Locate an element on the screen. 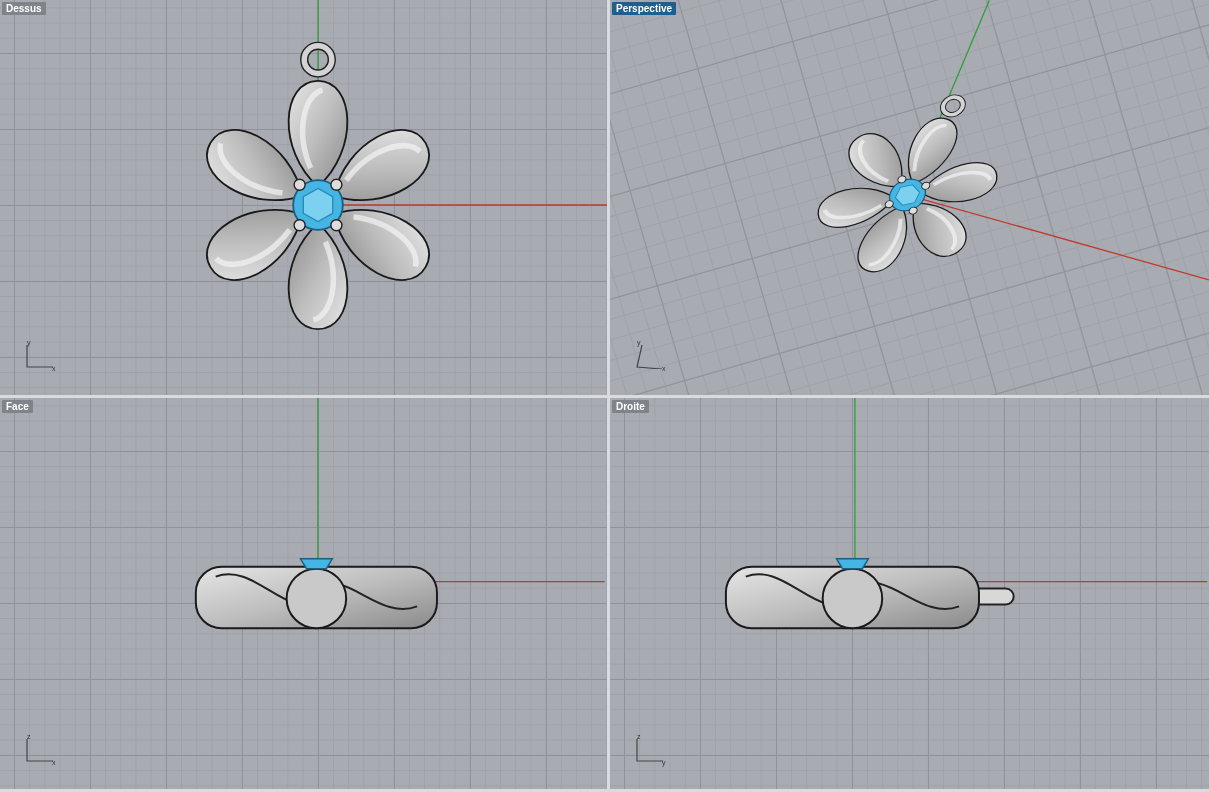 The height and width of the screenshot is (792, 1209). viewport-title: Droite is located at coordinates (630, 406).